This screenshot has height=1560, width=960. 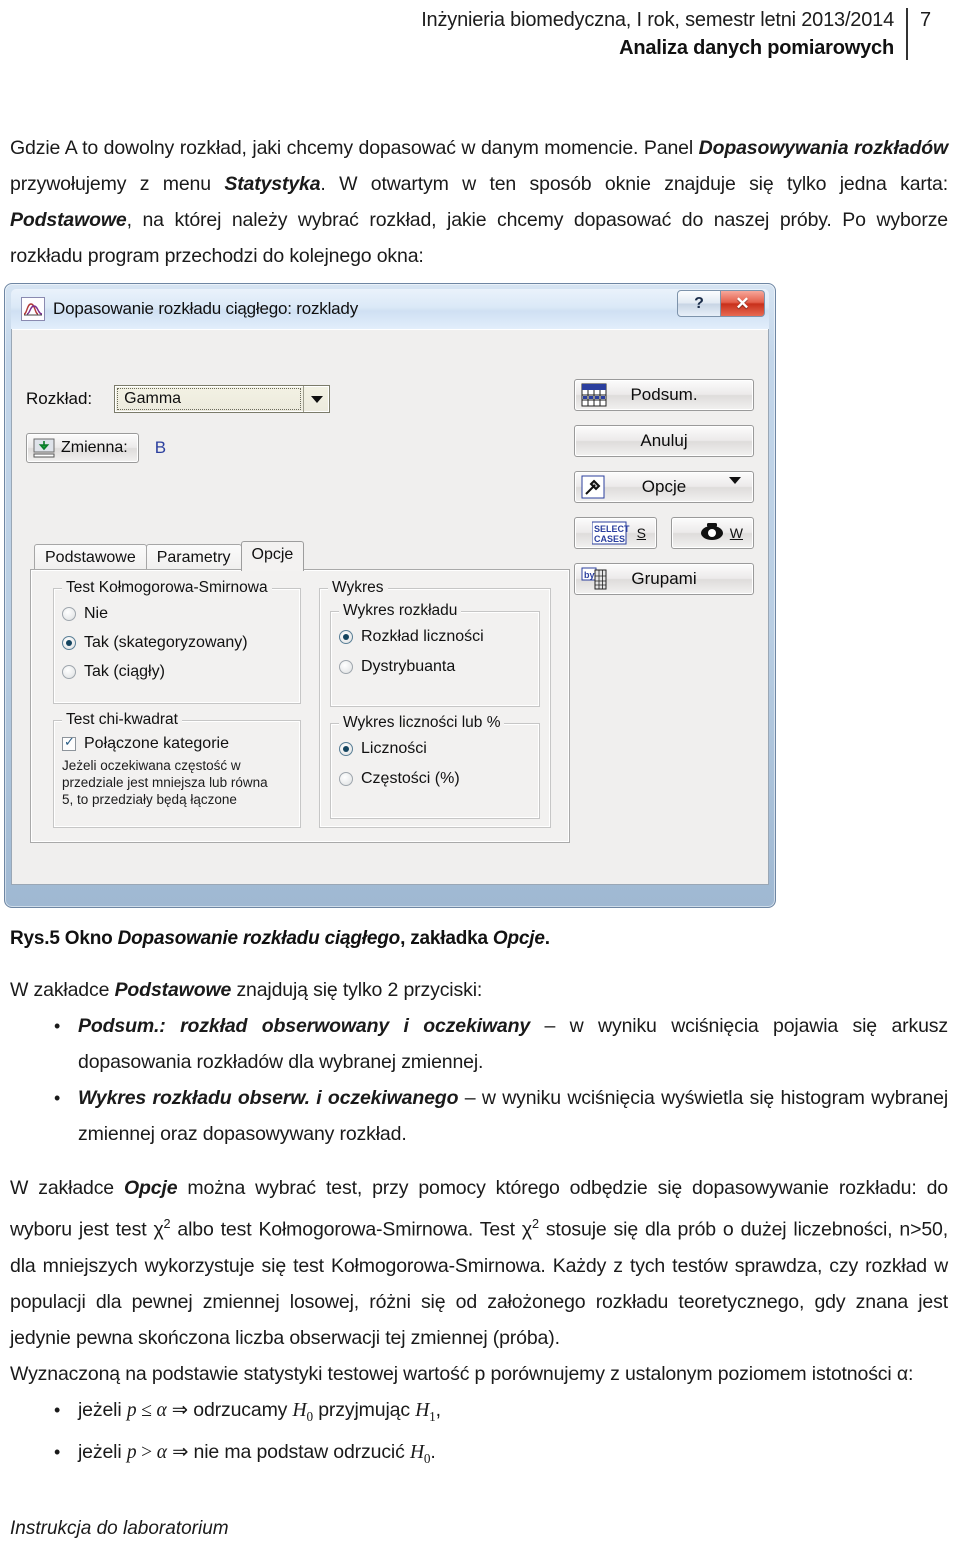 I want to click on checkbox-icon-checked, so click(x=69, y=743).